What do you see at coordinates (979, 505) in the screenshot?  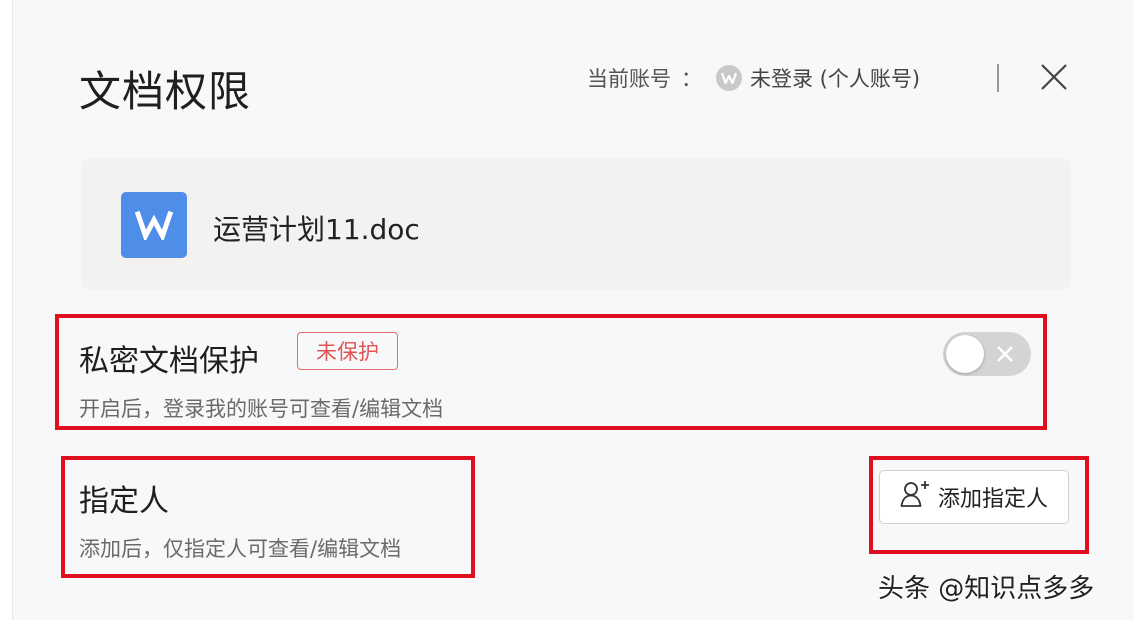 I see `highlight-box-add-button` at bounding box center [979, 505].